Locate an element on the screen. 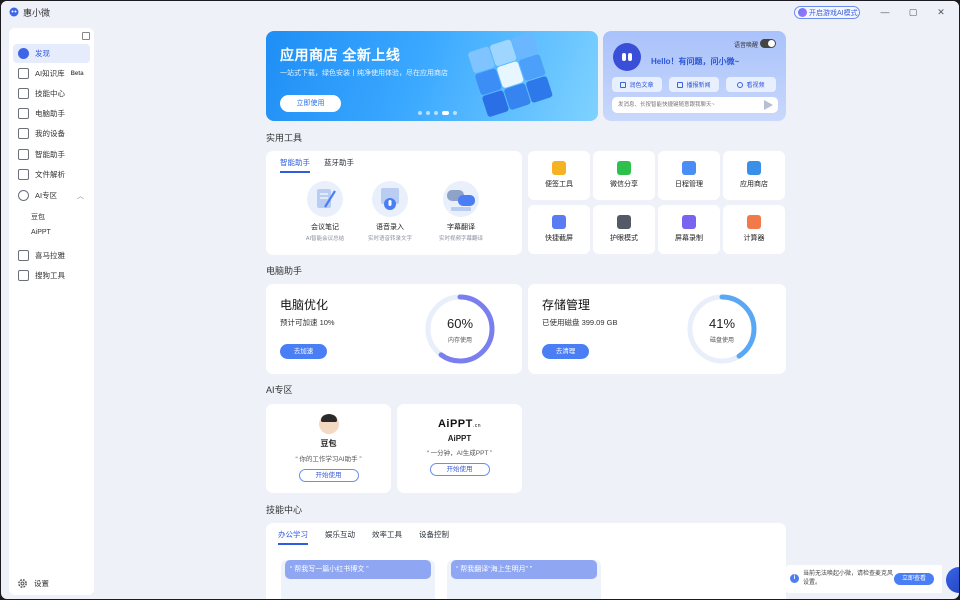  skill-prompt-card: “ 帮我翻译“海上生明月” ” is located at coordinates (524, 579).